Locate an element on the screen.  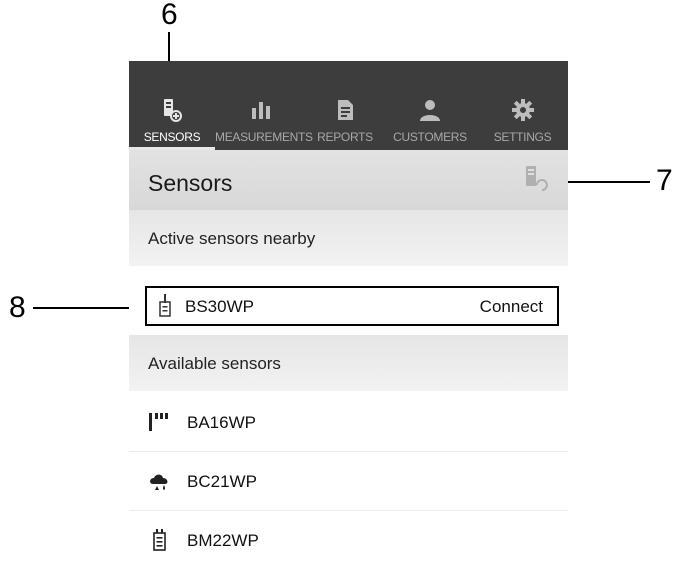
gear-icon is located at coordinates (522, 110).